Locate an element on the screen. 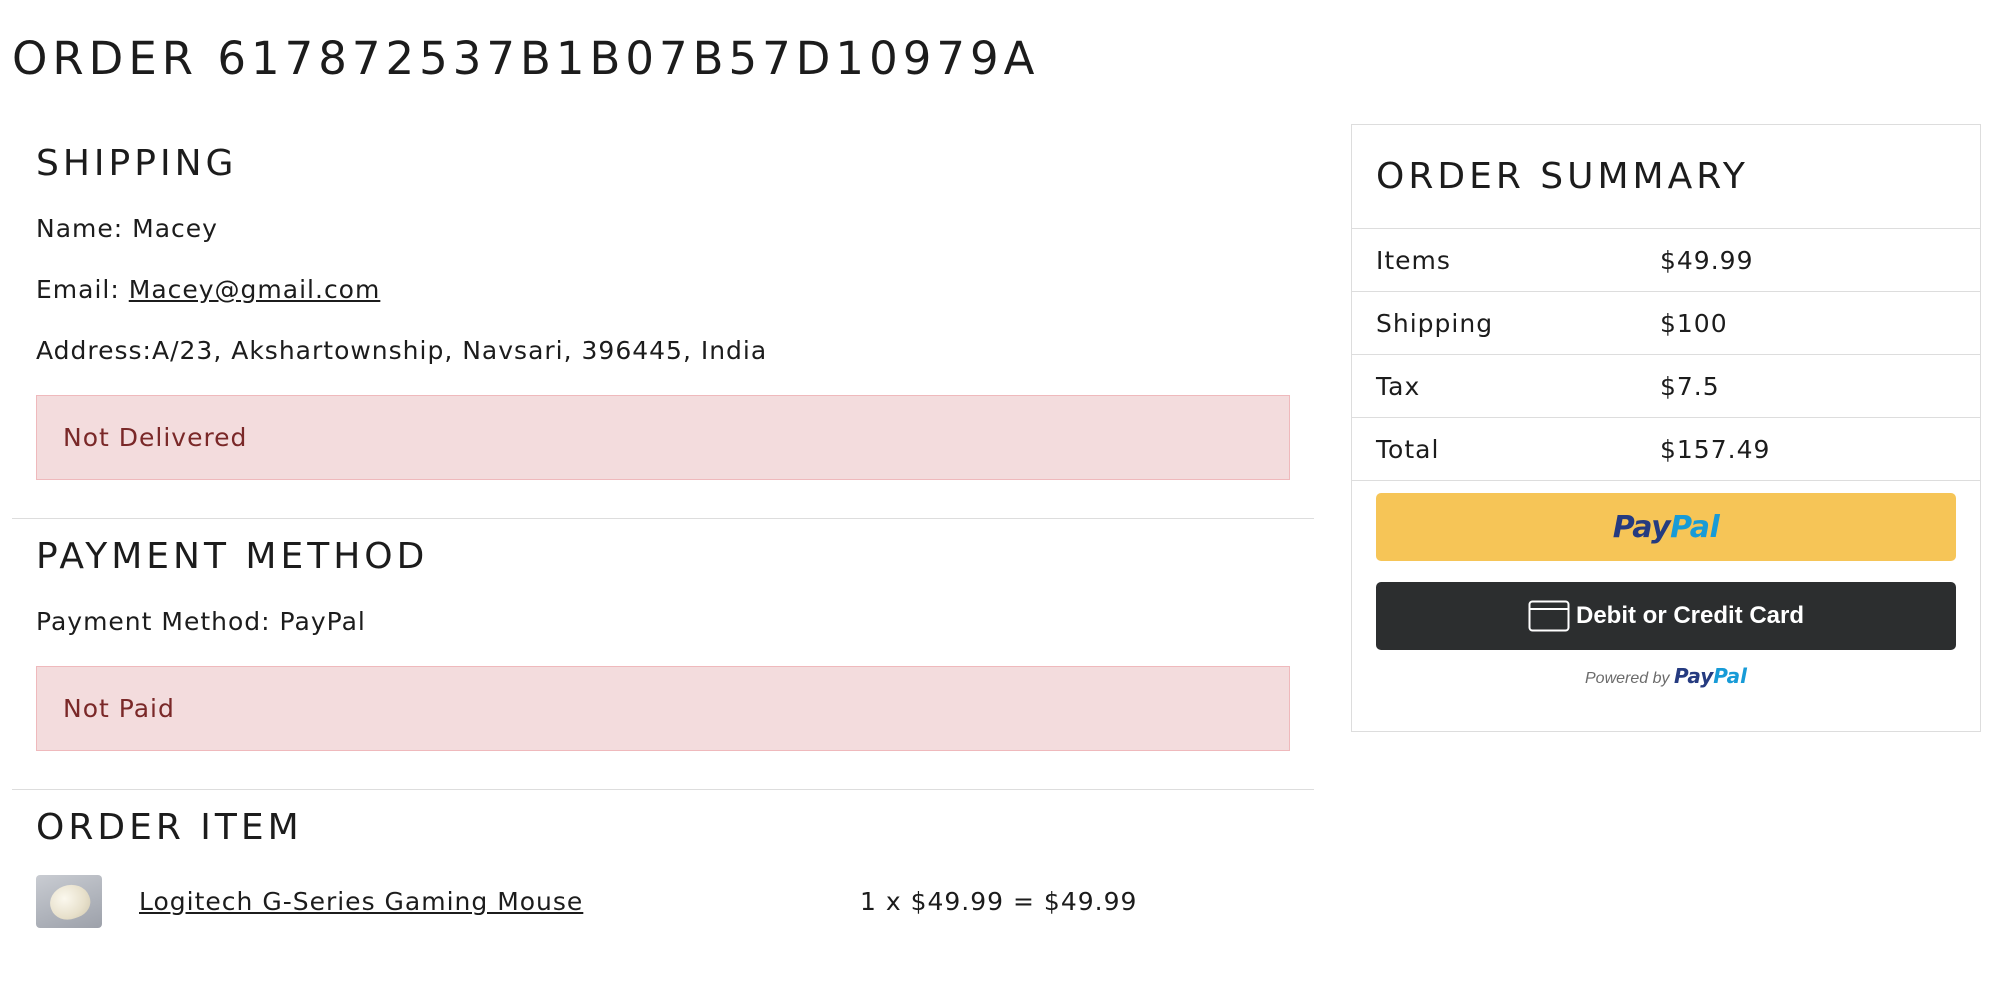  page-title: ORDER 617872537B1B07B57D10979A is located at coordinates (526, 58).